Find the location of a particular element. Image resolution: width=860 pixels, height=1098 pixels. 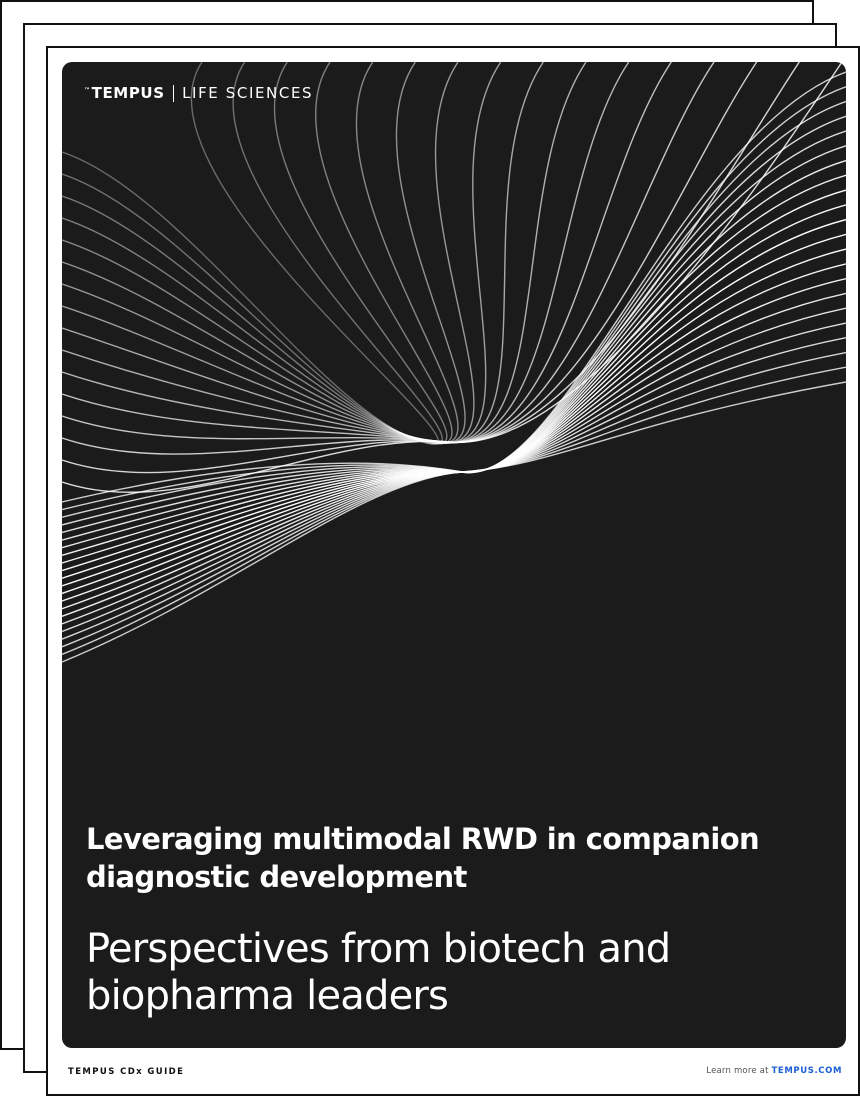

learn-more-text: Learn more at is located at coordinates (737, 1071).